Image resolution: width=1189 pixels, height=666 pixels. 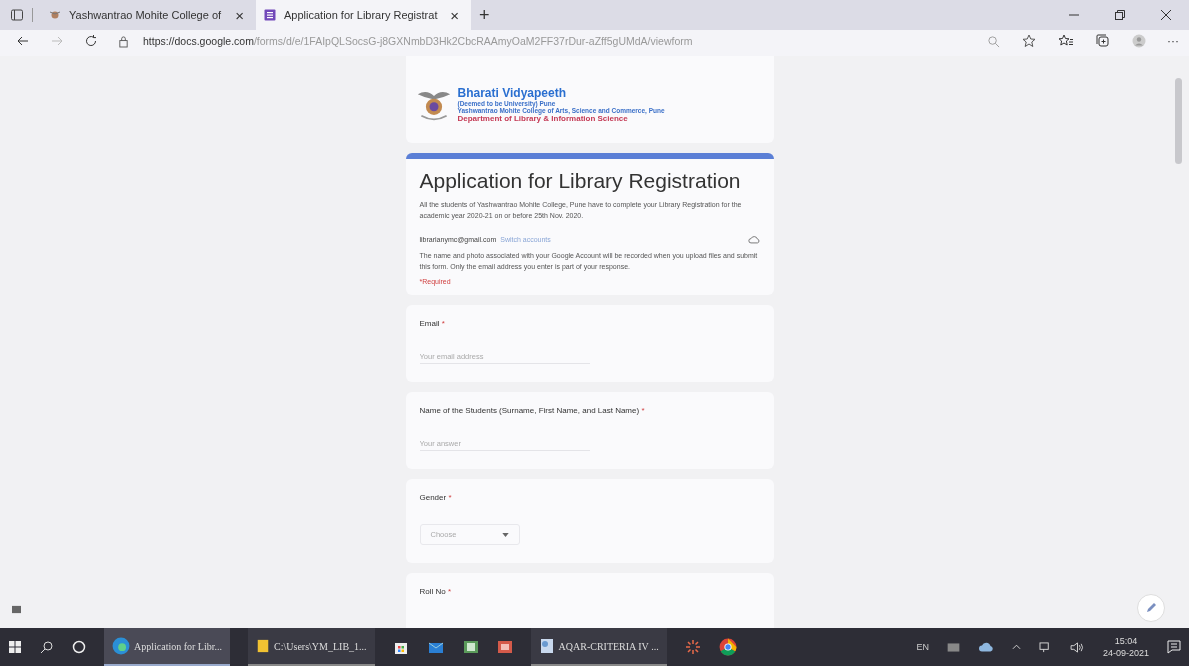 I want to click on browser-tab: Application for Library Registrat ×, so click(x=363, y=15).